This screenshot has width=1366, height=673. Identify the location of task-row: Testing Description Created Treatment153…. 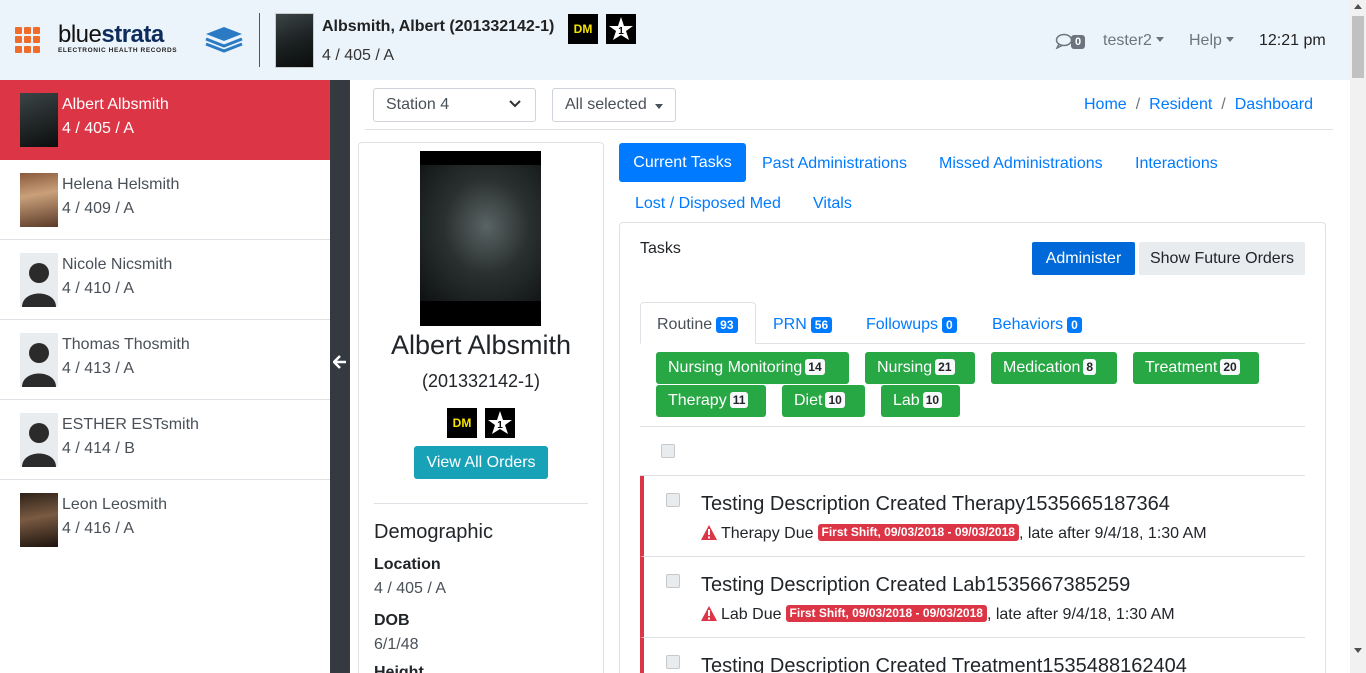
(972, 655).